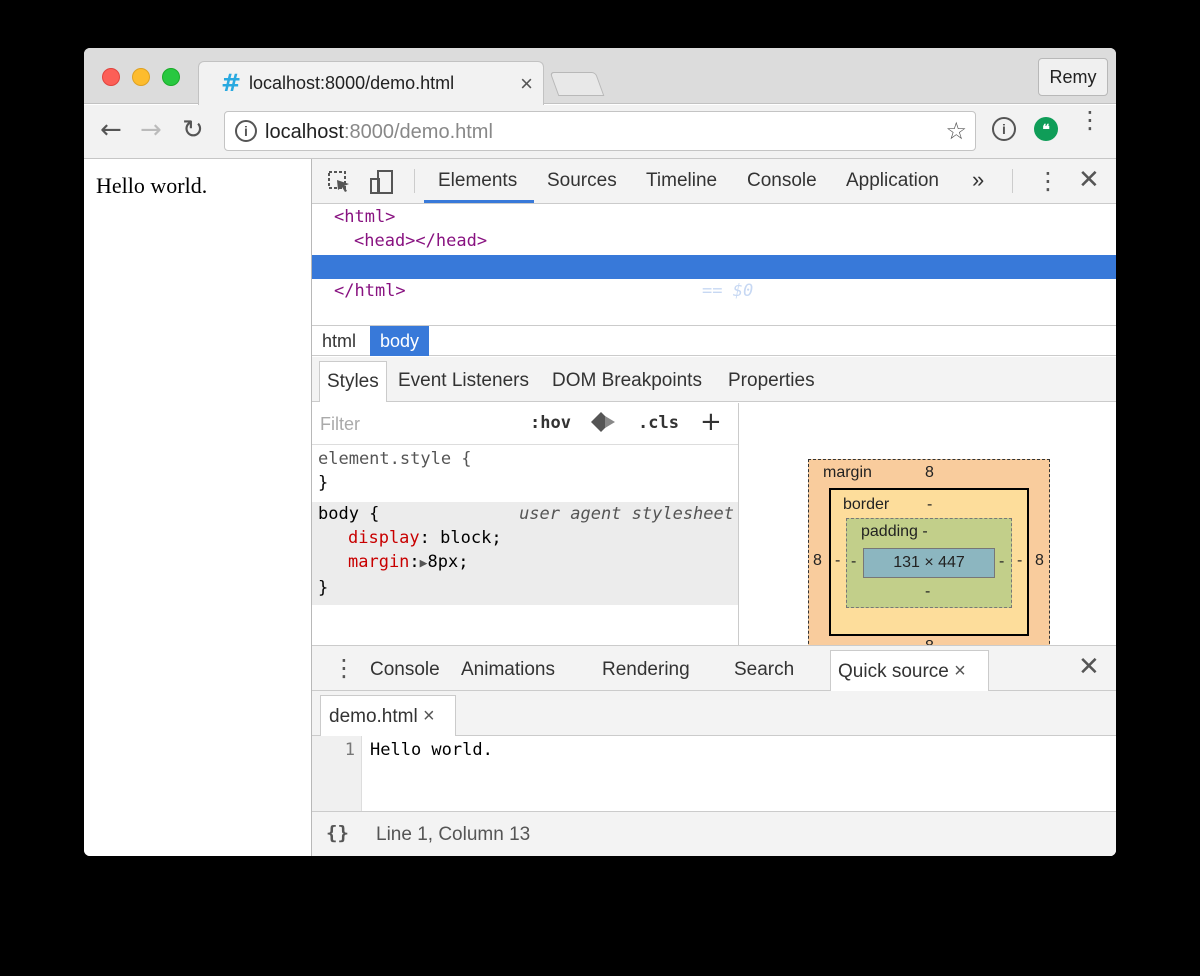  What do you see at coordinates (714, 278) in the screenshot?
I see `dom-node-body-selected: ••• <body>Hello world.</body> == $0` at bounding box center [714, 278].